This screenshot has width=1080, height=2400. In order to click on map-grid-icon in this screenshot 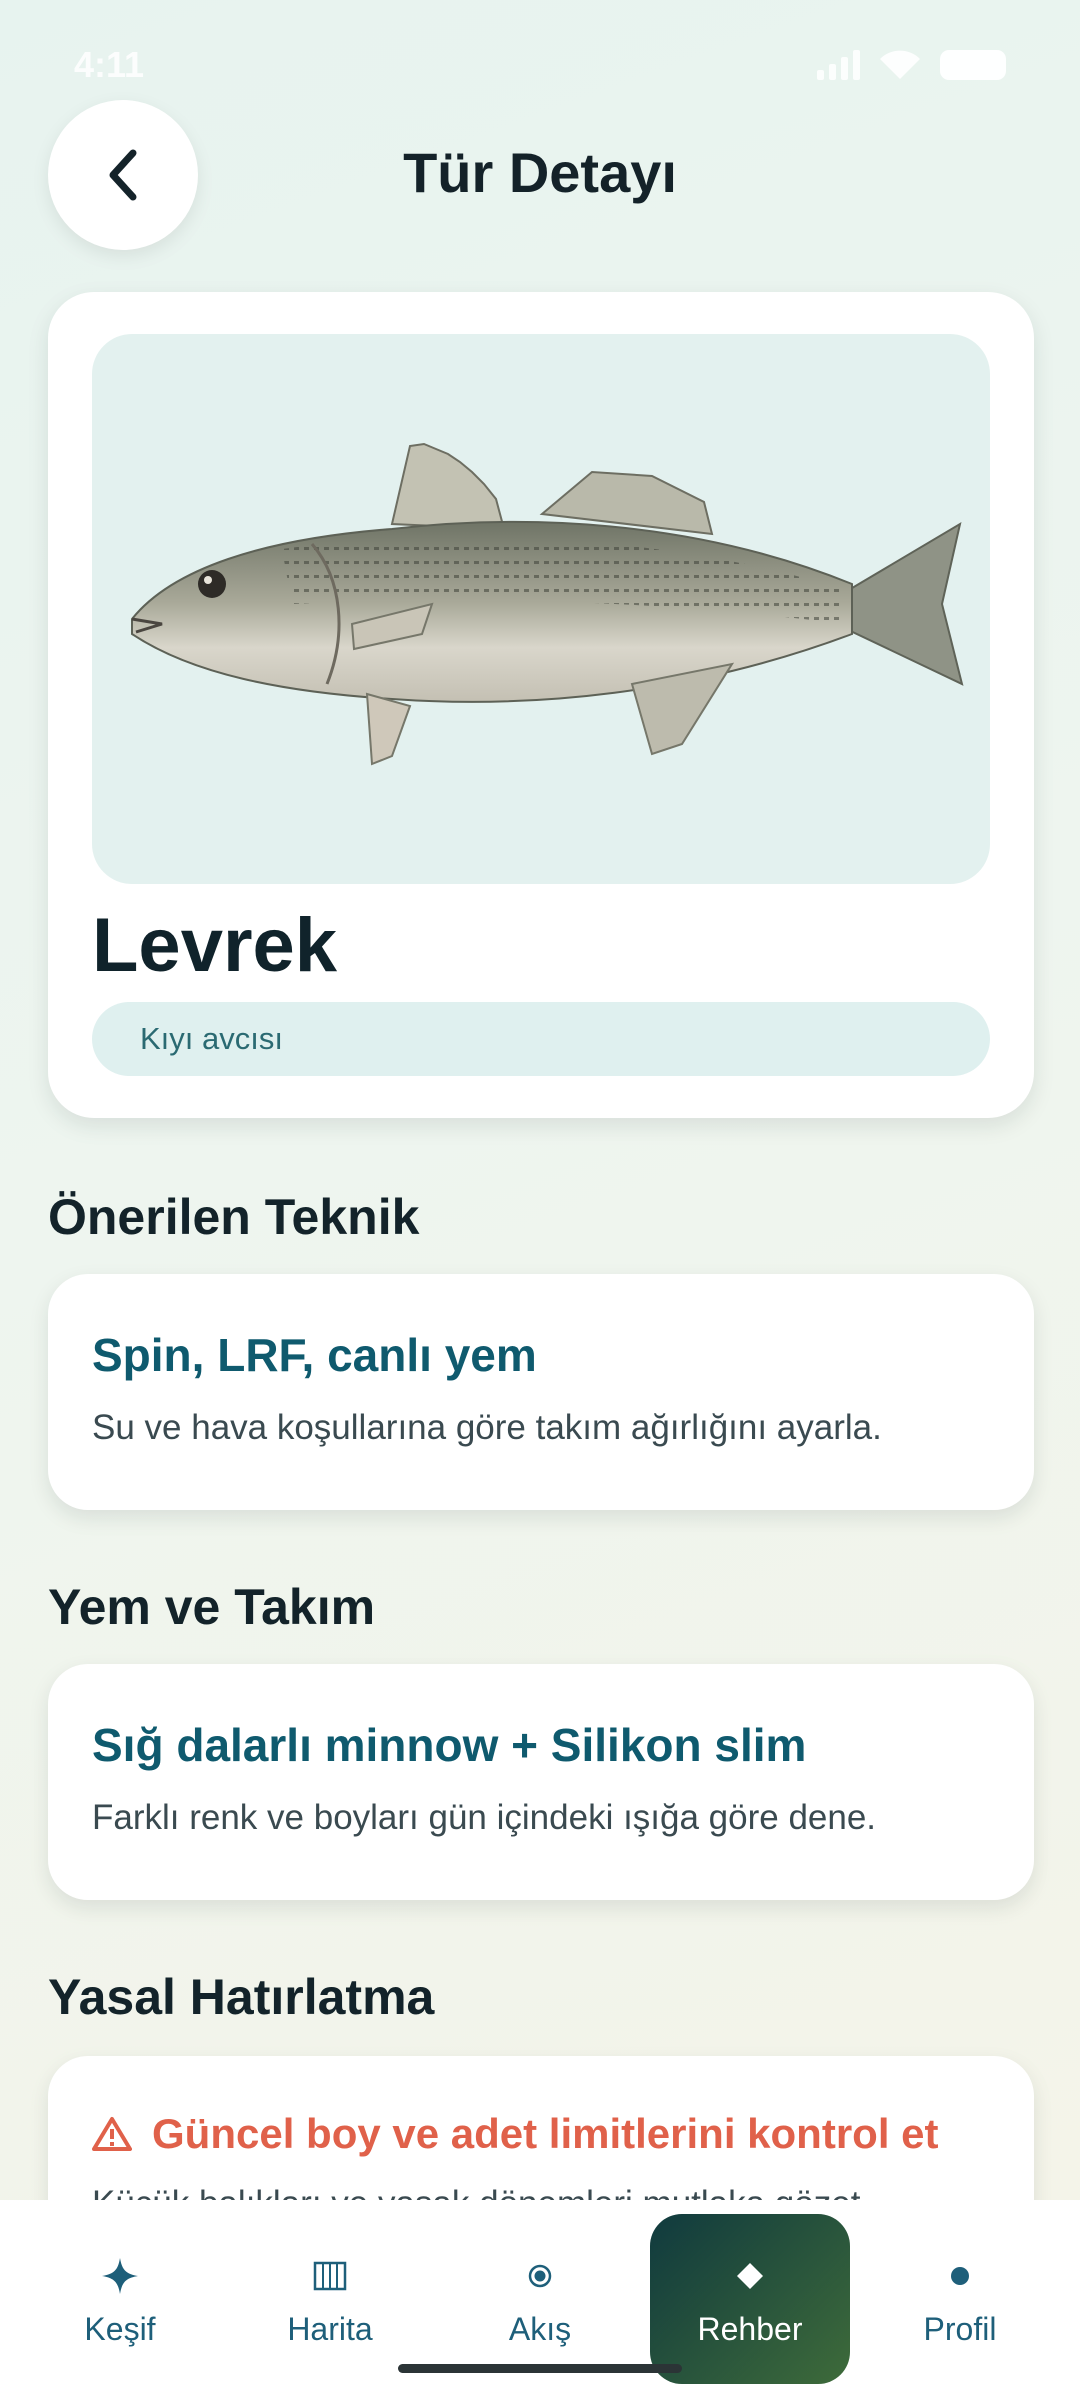, I will do `click(330, 2275)`.